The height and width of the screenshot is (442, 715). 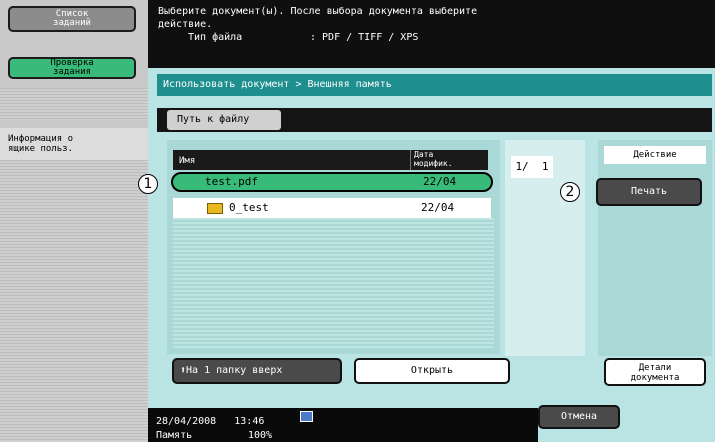 What do you see at coordinates (234, 370) in the screenshot?
I see `up-one-folder-label: На 1 папку вверх` at bounding box center [234, 370].